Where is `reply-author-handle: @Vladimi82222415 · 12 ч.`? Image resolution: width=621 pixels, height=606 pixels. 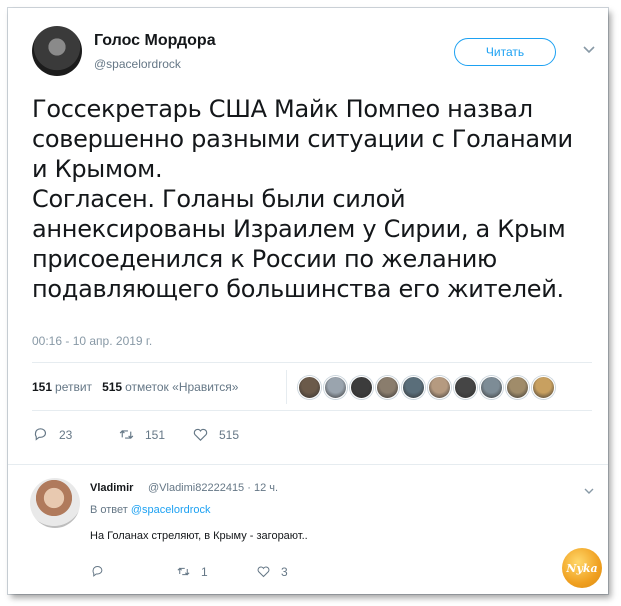 reply-author-handle: @Vladimi82222415 · 12 ч. is located at coordinates (213, 488).